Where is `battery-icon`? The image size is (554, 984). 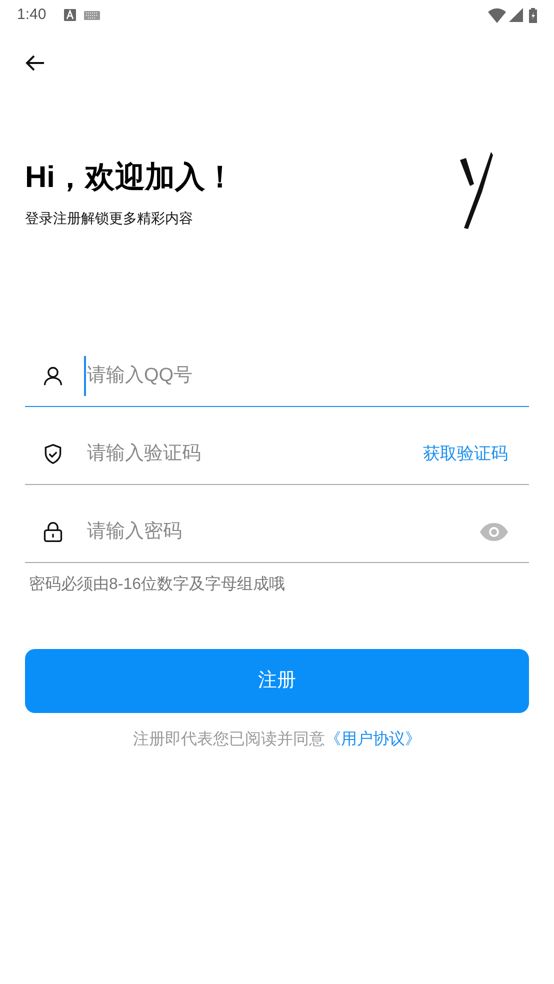
battery-icon is located at coordinates (533, 15).